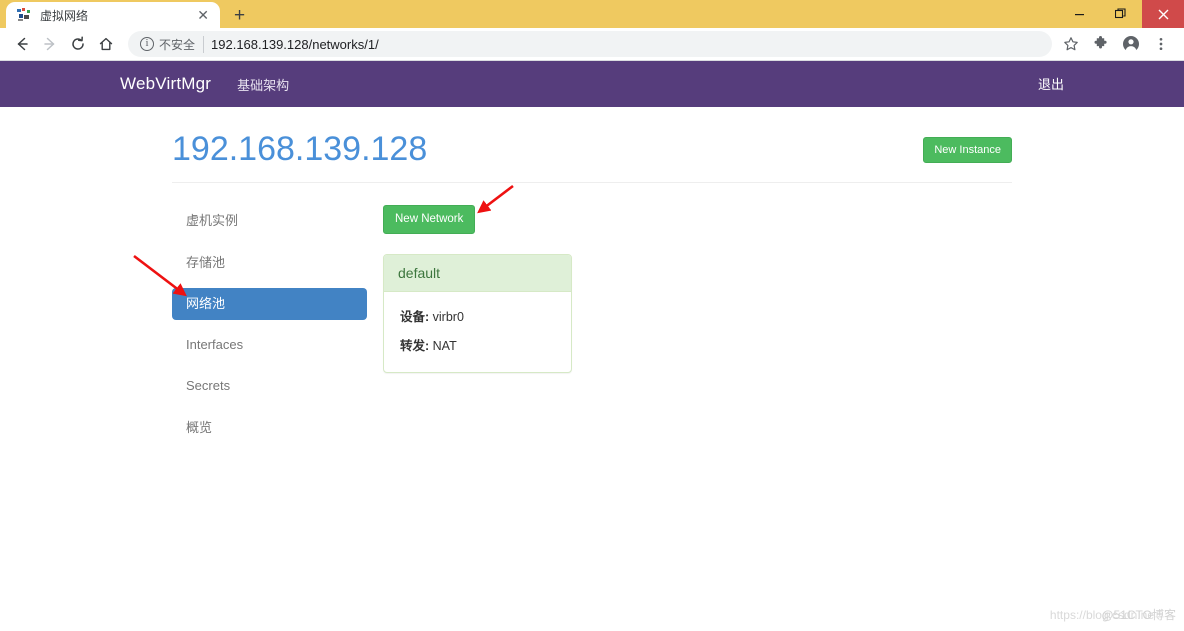  Describe the element at coordinates (477, 274) in the screenshot. I see `network-panel-title: default` at that location.